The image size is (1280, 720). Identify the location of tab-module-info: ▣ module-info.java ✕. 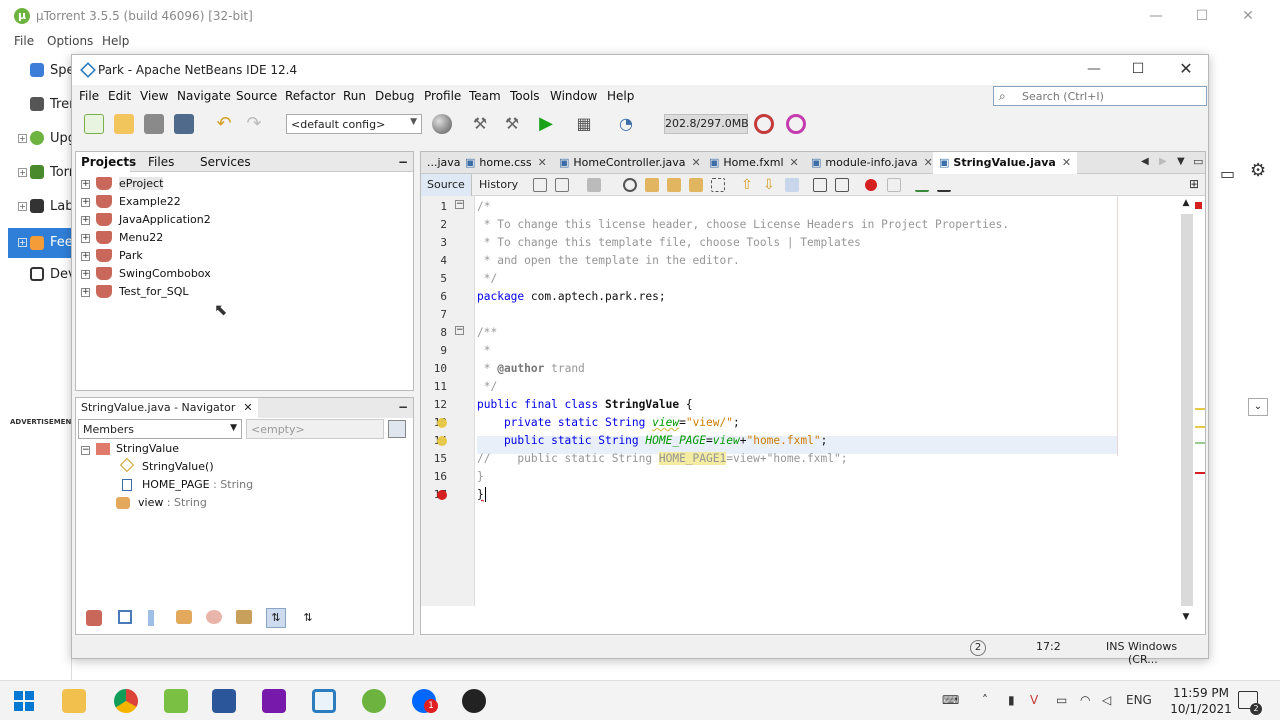
(872, 163).